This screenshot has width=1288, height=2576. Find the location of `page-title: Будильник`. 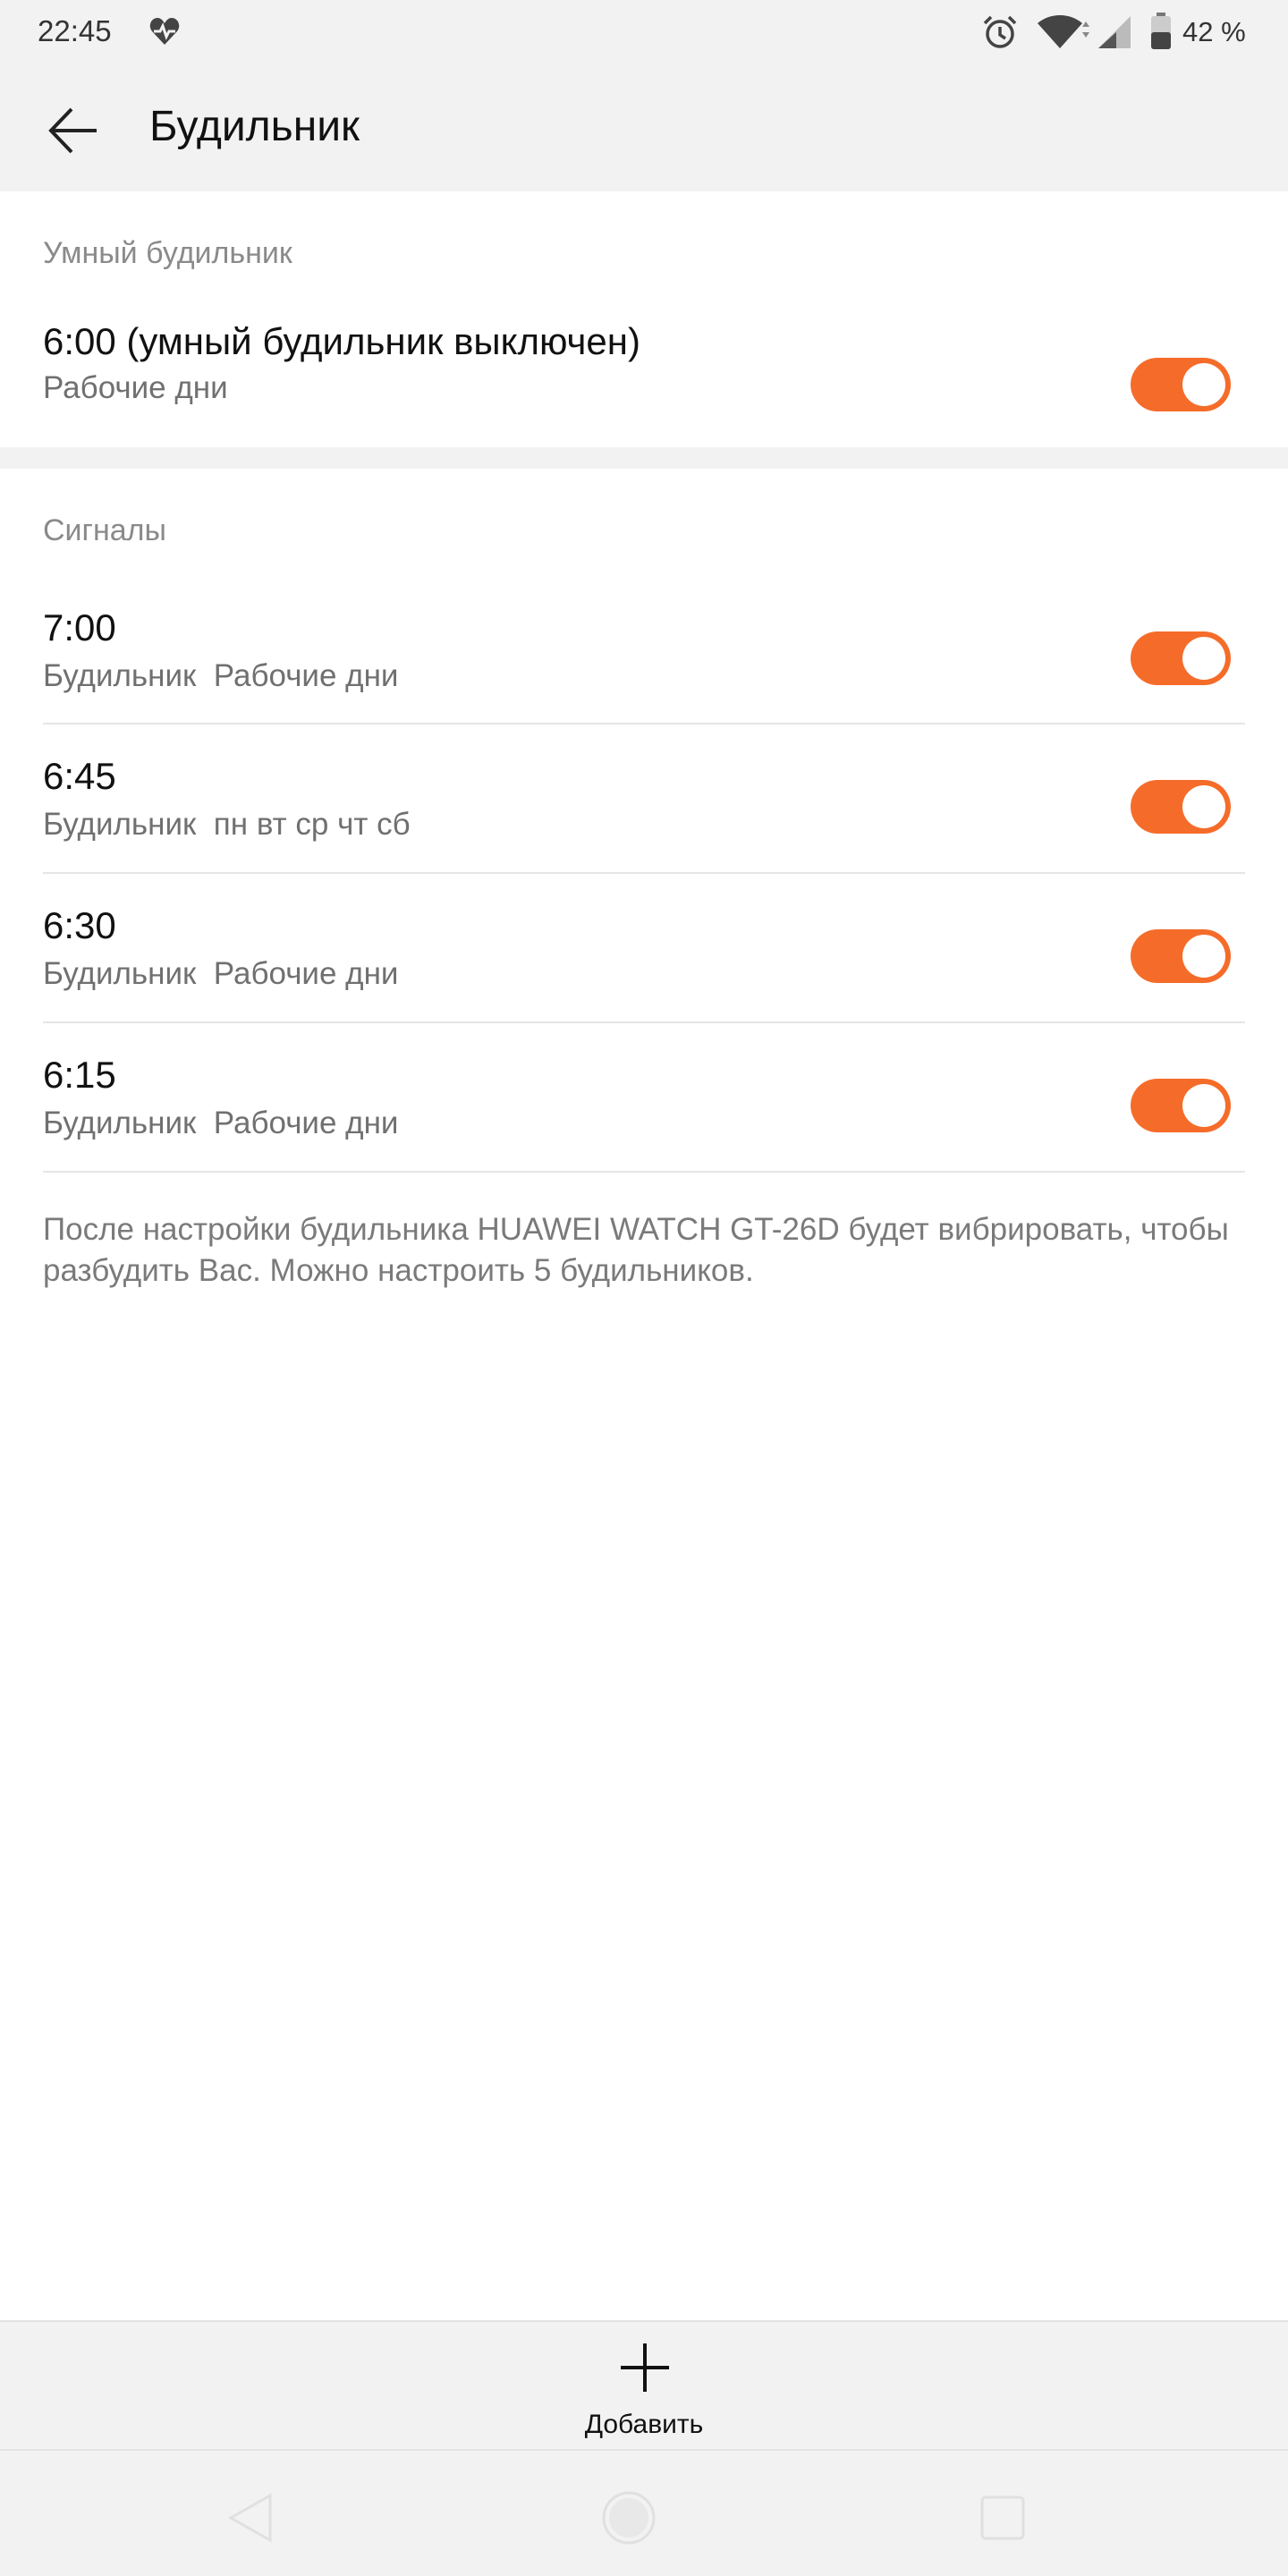

page-title: Будильник is located at coordinates (254, 126).